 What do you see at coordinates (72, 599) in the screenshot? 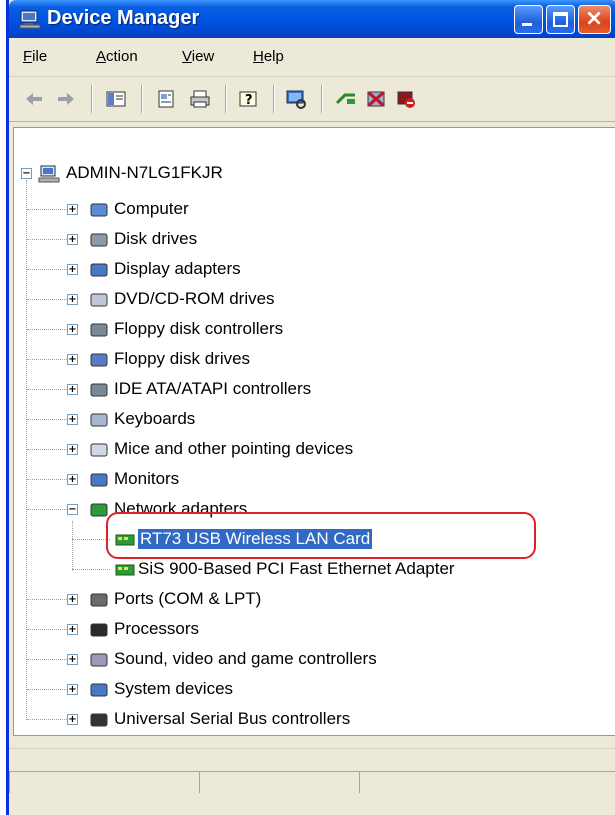
I see `ports-com-lpt-expander: +` at bounding box center [72, 599].